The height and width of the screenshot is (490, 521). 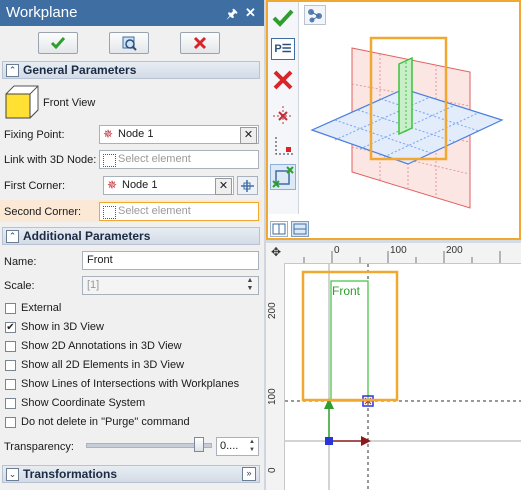 What do you see at coordinates (132, 13) in the screenshot?
I see `panel-titlebar: Workplane 🖈︎ ✕` at bounding box center [132, 13].